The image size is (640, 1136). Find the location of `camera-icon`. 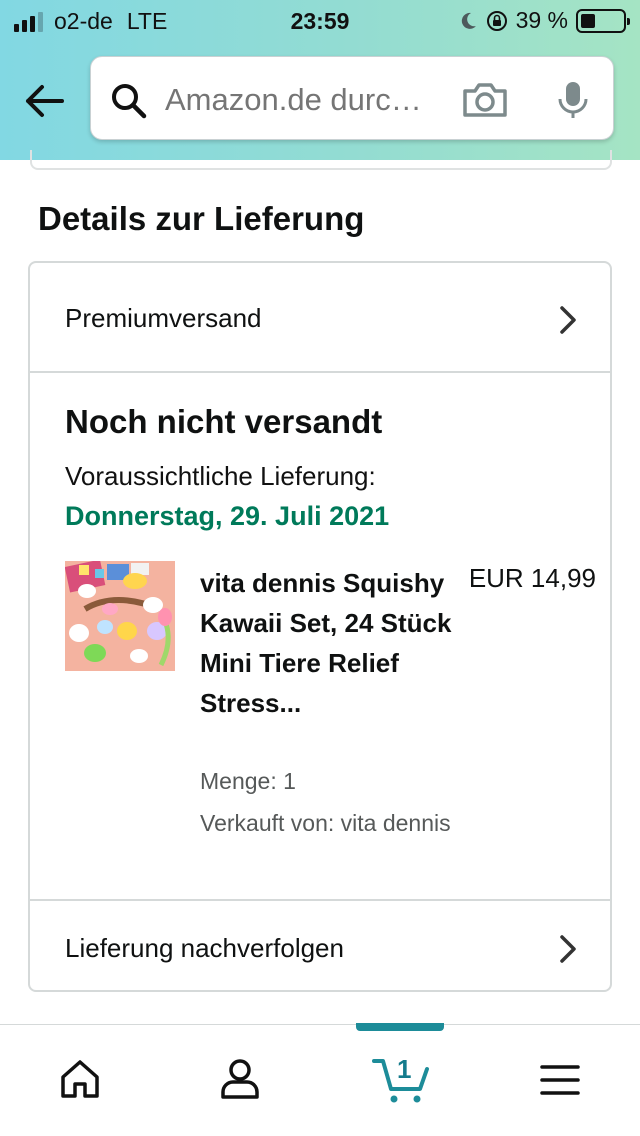

camera-icon is located at coordinates (485, 99).